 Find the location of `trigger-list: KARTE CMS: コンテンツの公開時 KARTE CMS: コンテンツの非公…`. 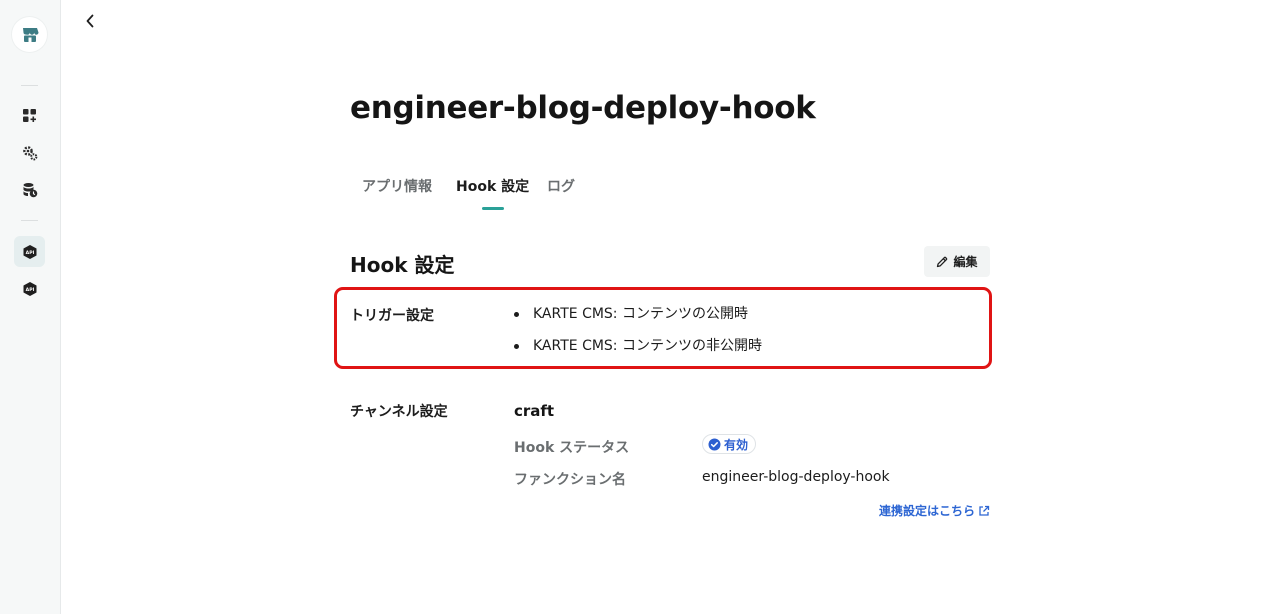

trigger-list: KARTE CMS: コンテンツの公開時 KARTE CMS: コンテンツの非公… is located at coordinates (636, 335).